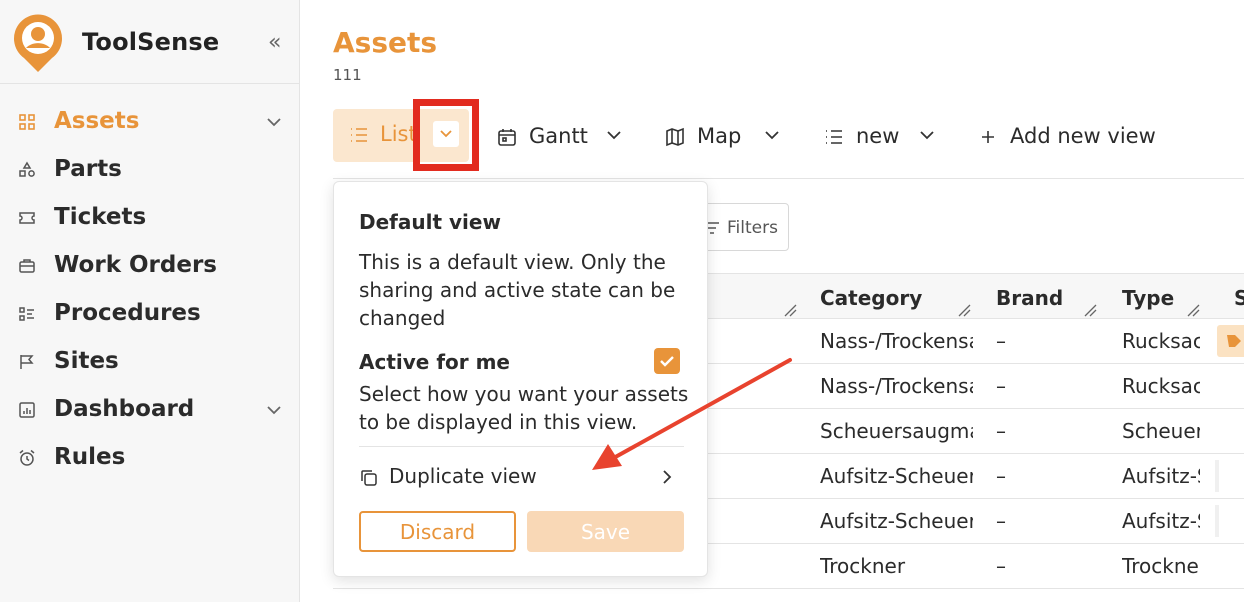 The image size is (1244, 602). I want to click on duplicate-view-item: Duplicate view, so click(521, 477).